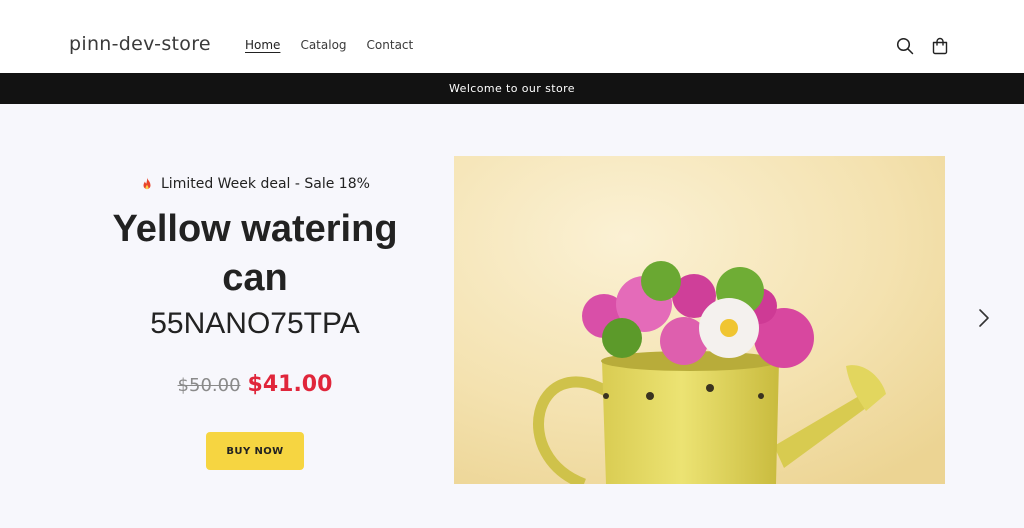  I want to click on cart-button, so click(940, 46).